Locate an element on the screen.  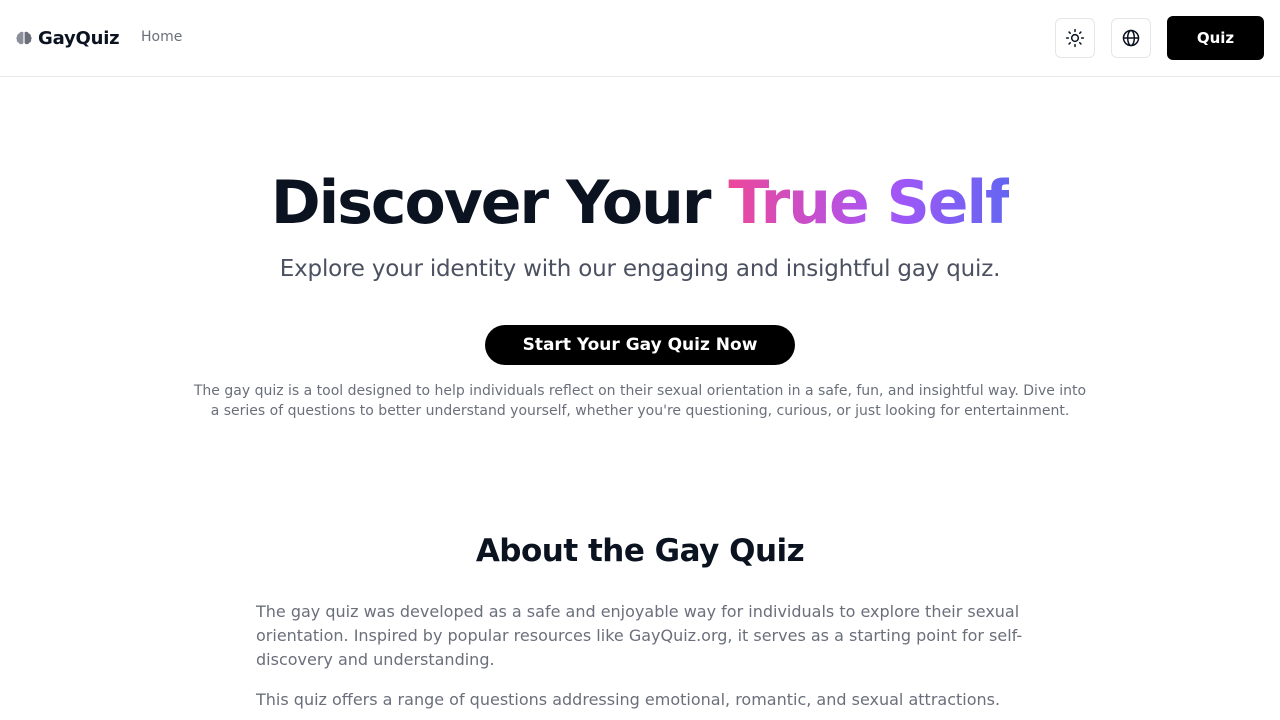
hero-title-highlight: True Self is located at coordinates (869, 203).